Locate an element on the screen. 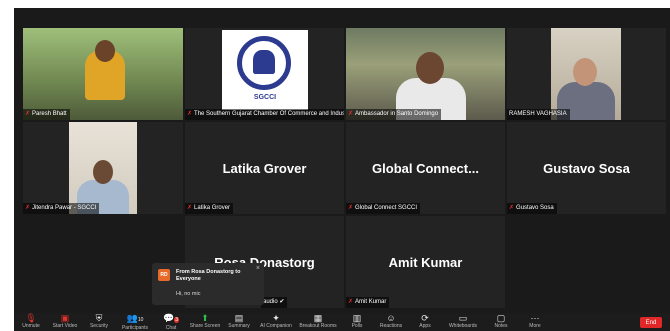  more-button: ⋯ More is located at coordinates (535, 322).